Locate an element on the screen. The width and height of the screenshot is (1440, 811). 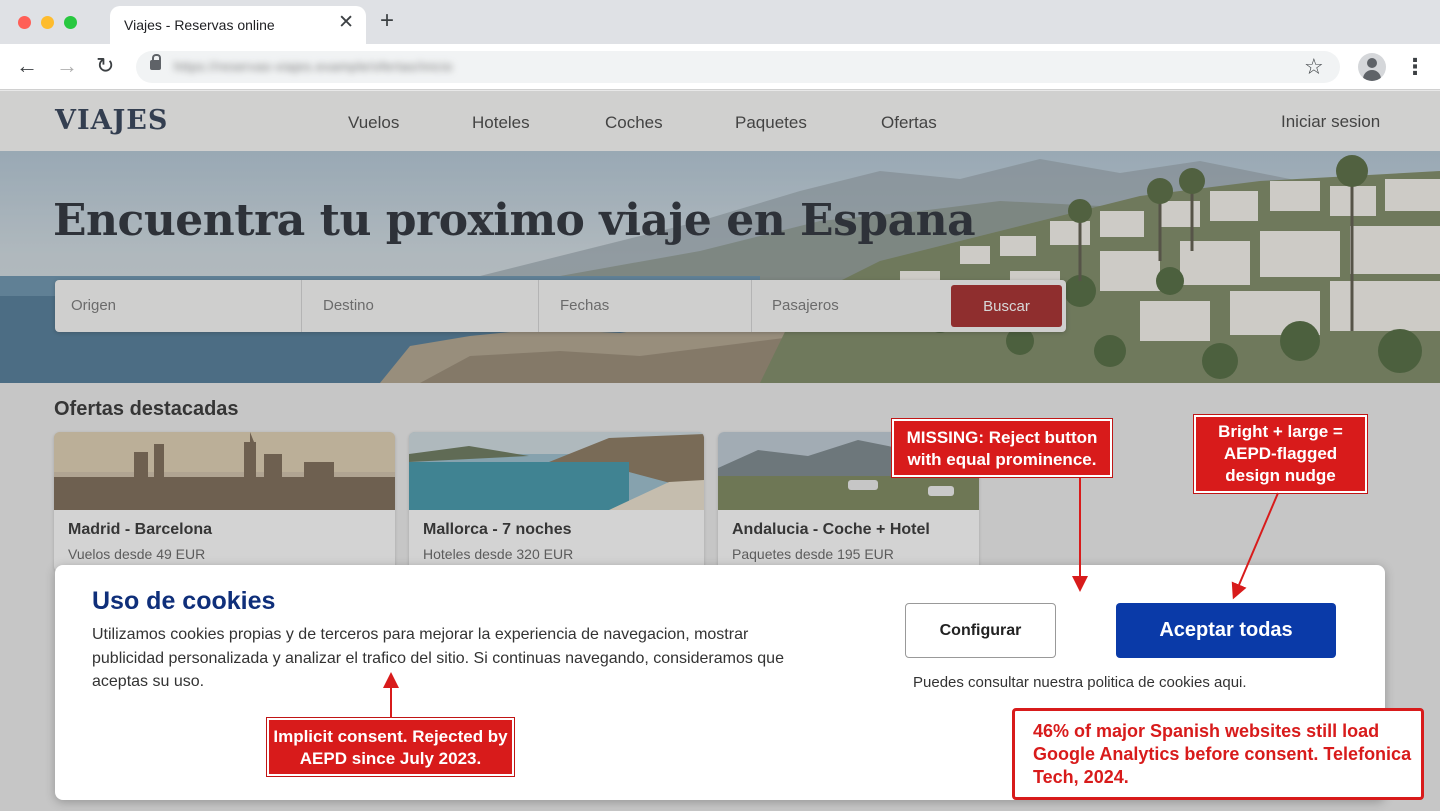
profile-icon is located at coordinates (1372, 67).